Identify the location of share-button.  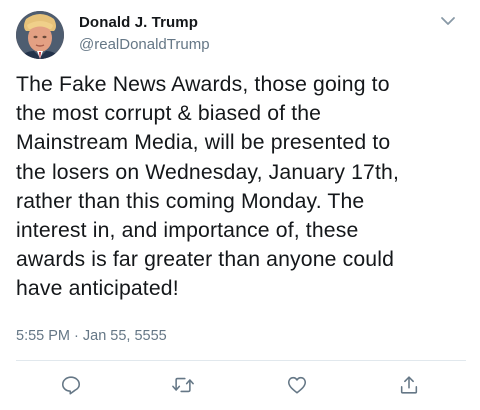
(409, 385).